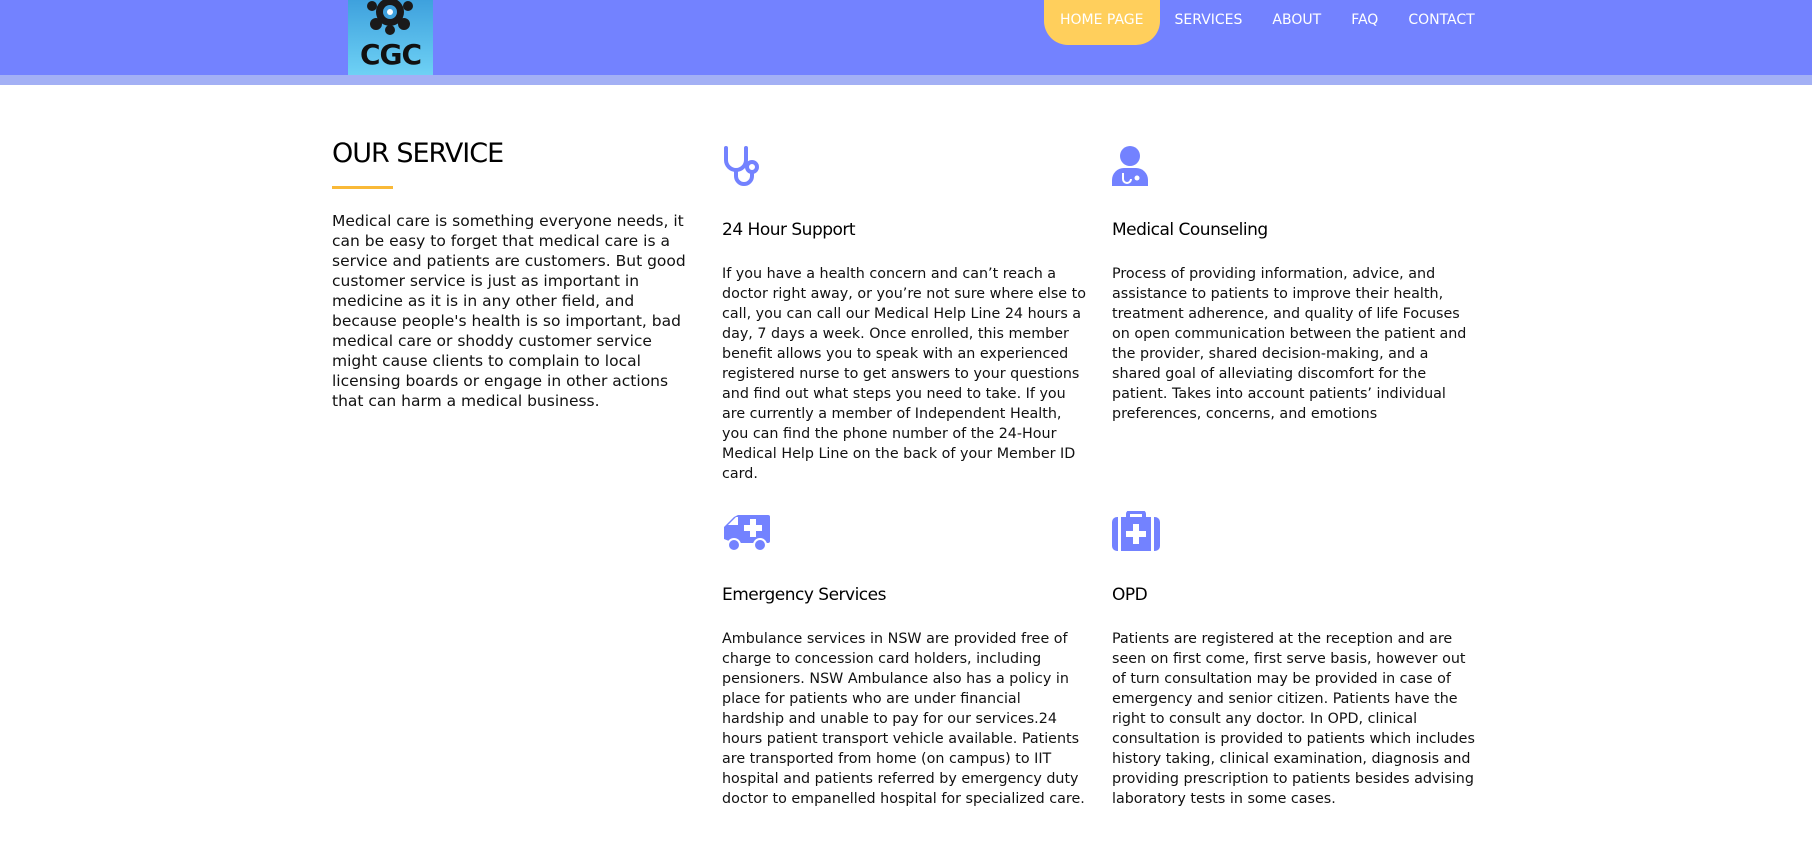  What do you see at coordinates (1294, 533) in the screenshot?
I see `medical-kit-icon` at bounding box center [1294, 533].